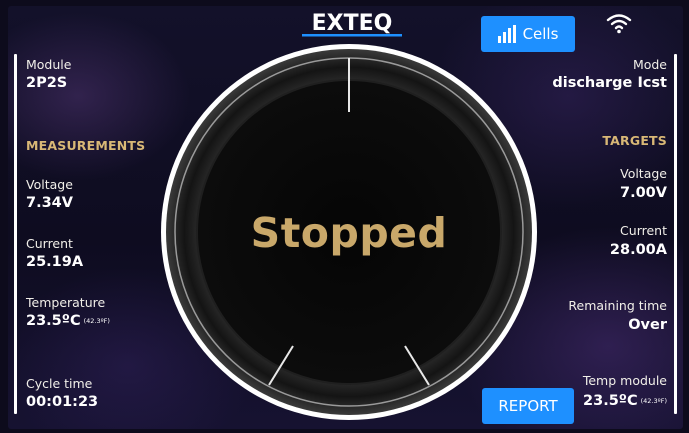  Describe the element at coordinates (49, 184) in the screenshot. I see `voltage-label: Voltage` at that location.